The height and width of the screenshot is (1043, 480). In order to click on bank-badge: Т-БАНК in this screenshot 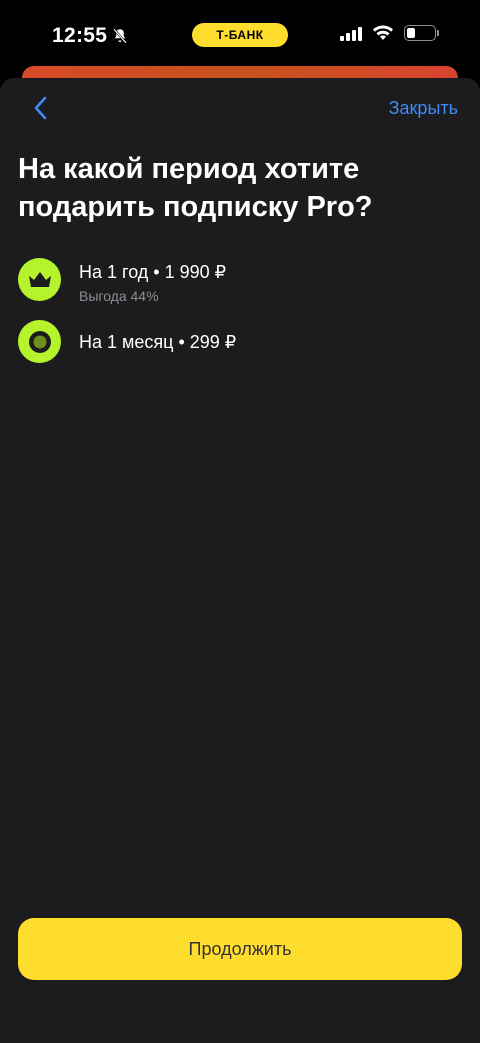, I will do `click(240, 35)`.